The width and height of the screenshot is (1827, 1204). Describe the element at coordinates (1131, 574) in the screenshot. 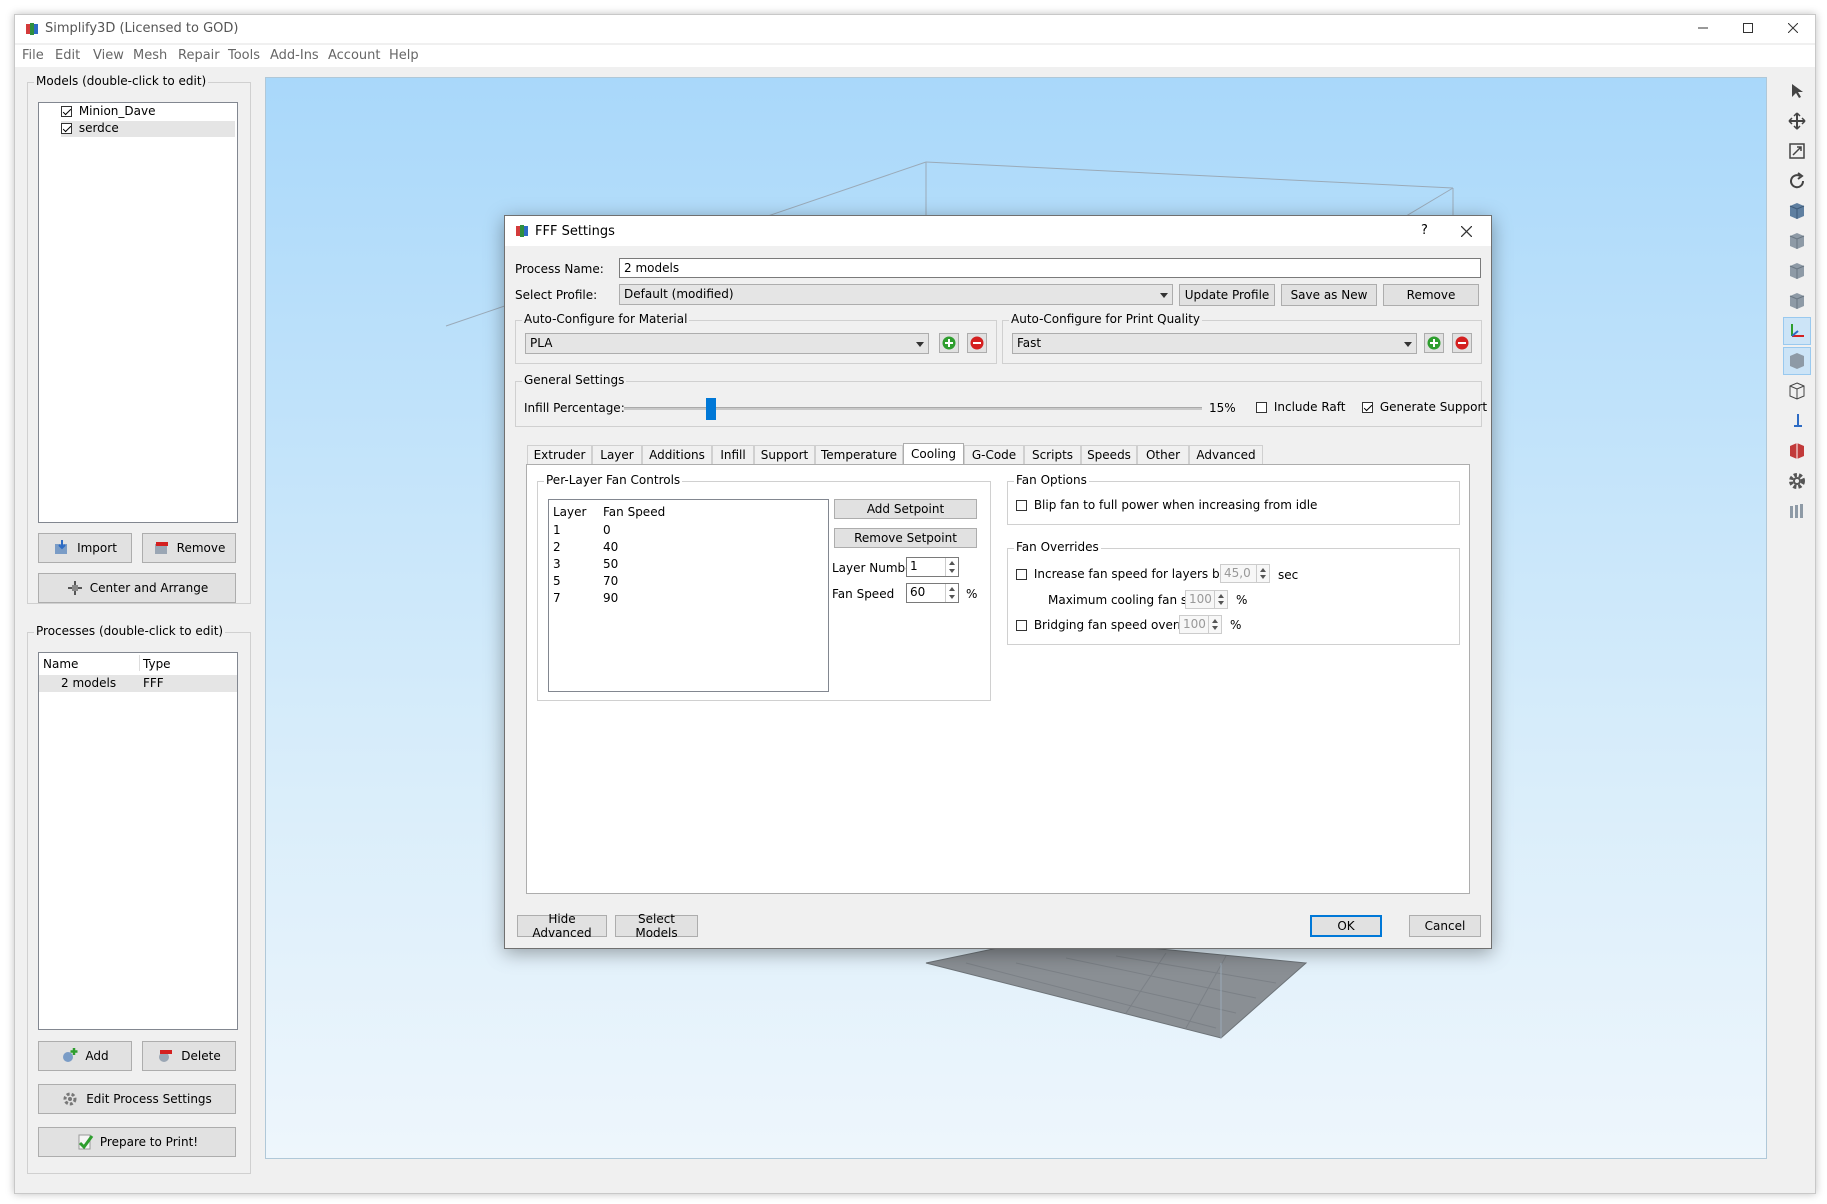

I see `increase-fan-checkbox: Increase fan speed for layers below` at that location.